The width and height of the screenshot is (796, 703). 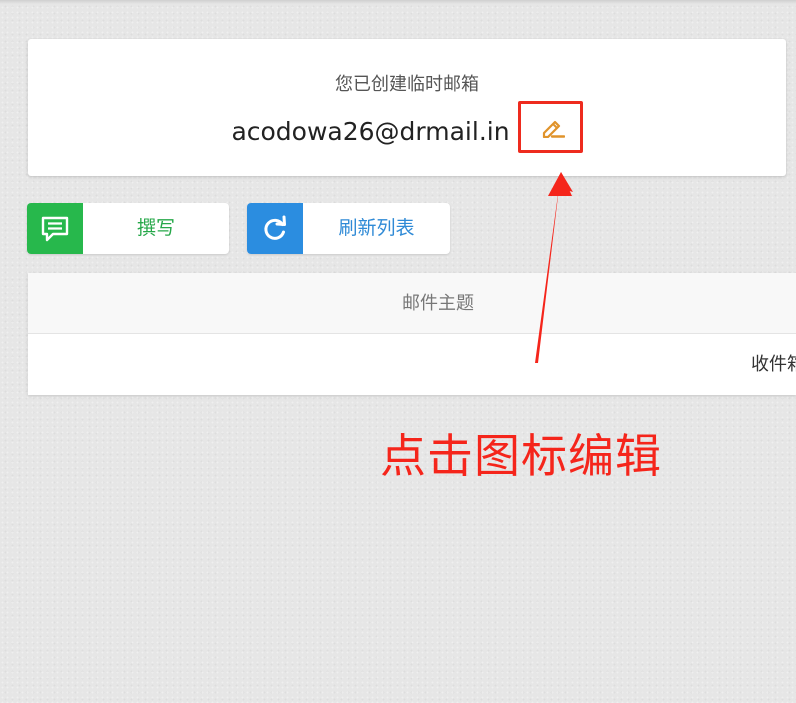 What do you see at coordinates (412, 364) in the screenshot?
I see `table-row: 收件箱` at bounding box center [412, 364].